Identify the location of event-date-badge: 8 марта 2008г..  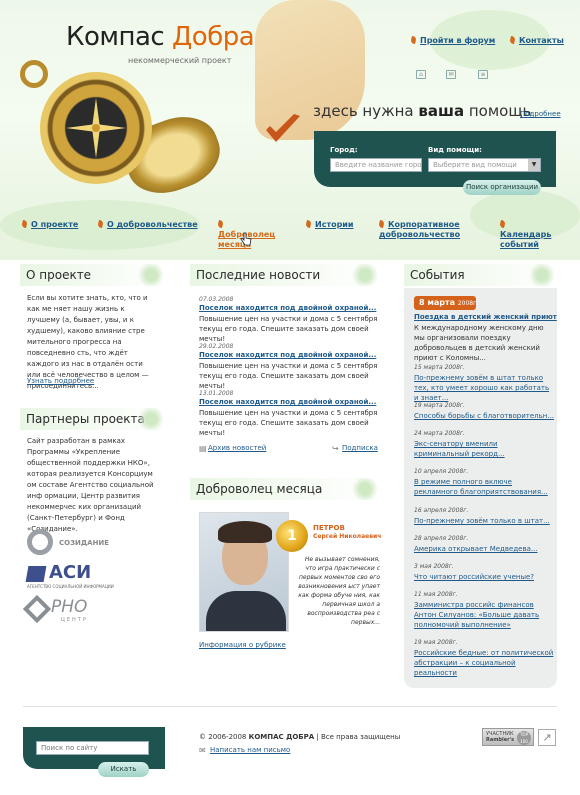
(446, 303).